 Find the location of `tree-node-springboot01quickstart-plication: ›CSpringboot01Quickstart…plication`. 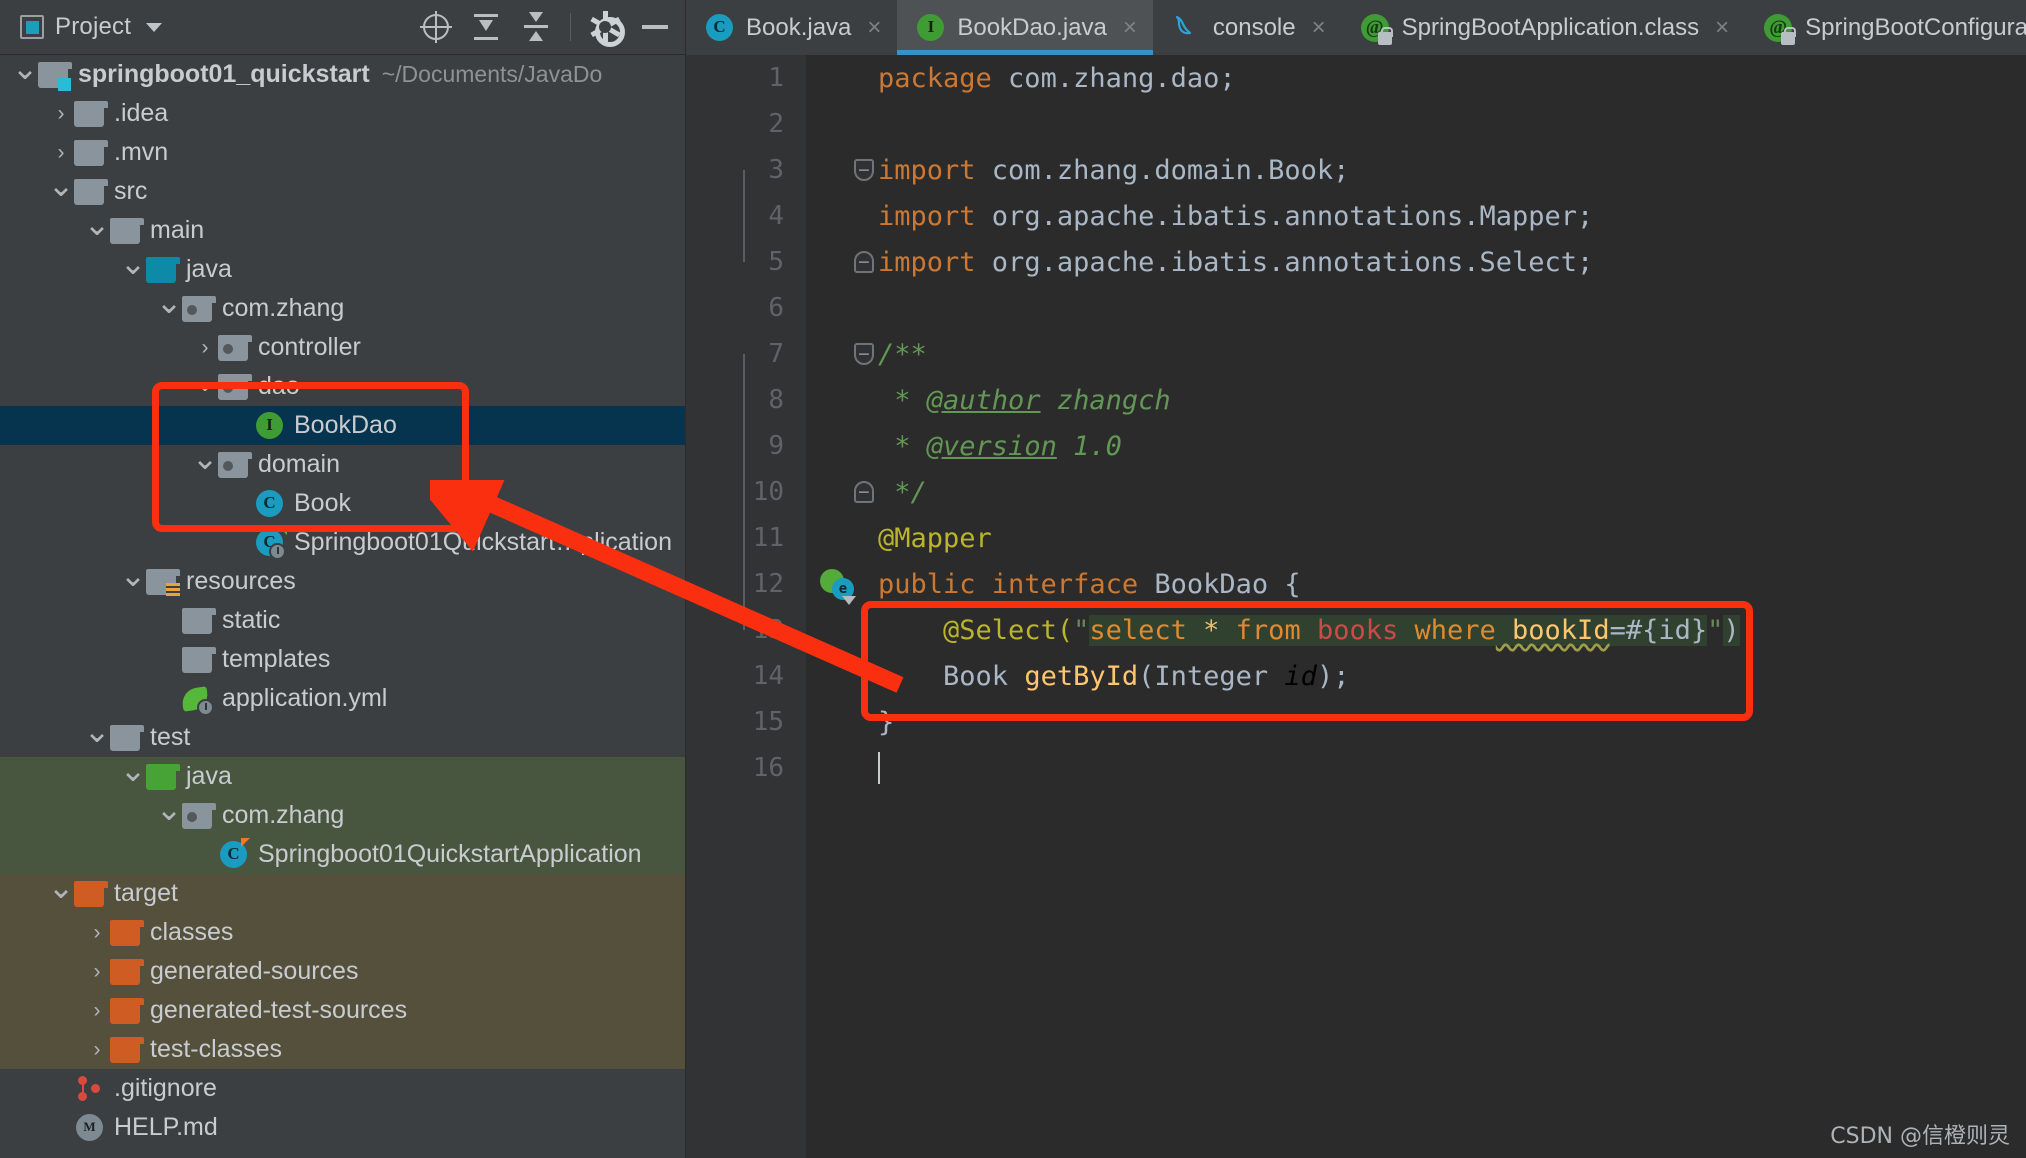

tree-node-springboot01quickstart-plication: ›CSpringboot01Quickstart…plication is located at coordinates (342, 542).